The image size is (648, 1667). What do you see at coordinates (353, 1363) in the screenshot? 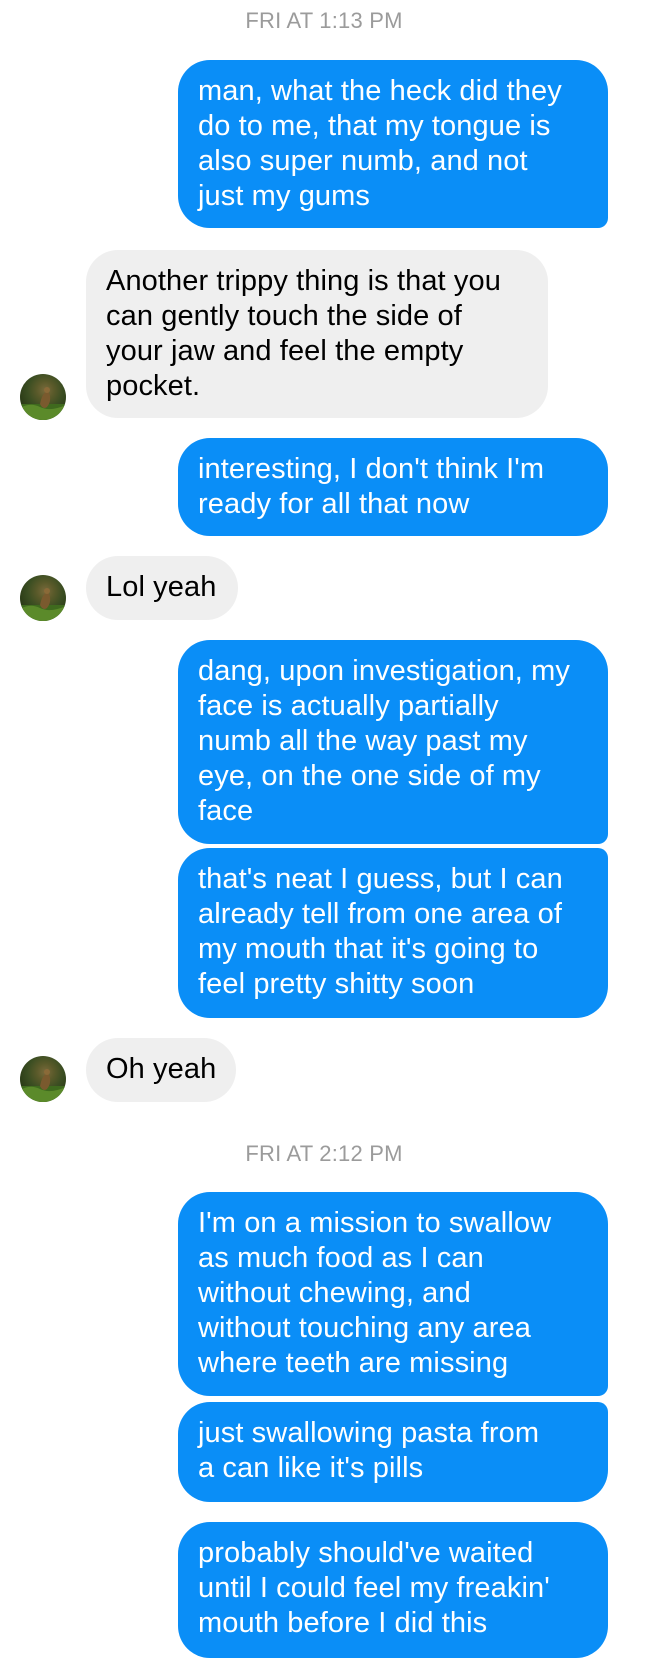
I see `message-line: where teeth are missing` at bounding box center [353, 1363].